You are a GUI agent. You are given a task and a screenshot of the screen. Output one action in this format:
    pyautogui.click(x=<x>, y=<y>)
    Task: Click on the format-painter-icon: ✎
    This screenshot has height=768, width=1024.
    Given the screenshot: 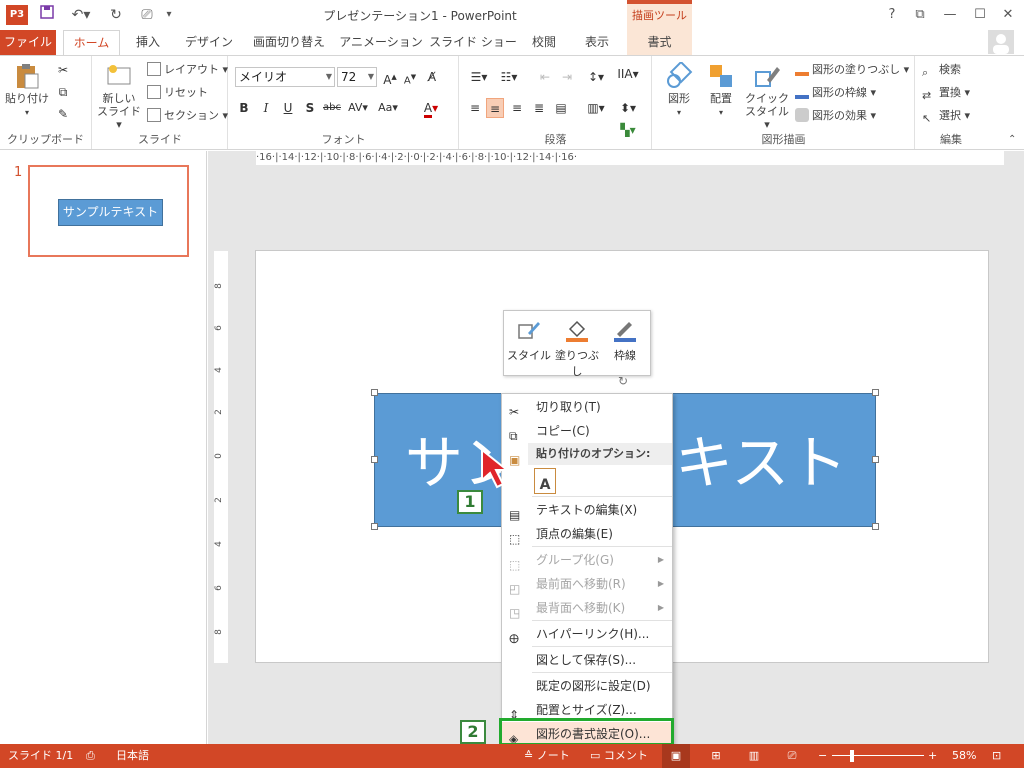 What is the action you would take?
    pyautogui.click(x=63, y=114)
    